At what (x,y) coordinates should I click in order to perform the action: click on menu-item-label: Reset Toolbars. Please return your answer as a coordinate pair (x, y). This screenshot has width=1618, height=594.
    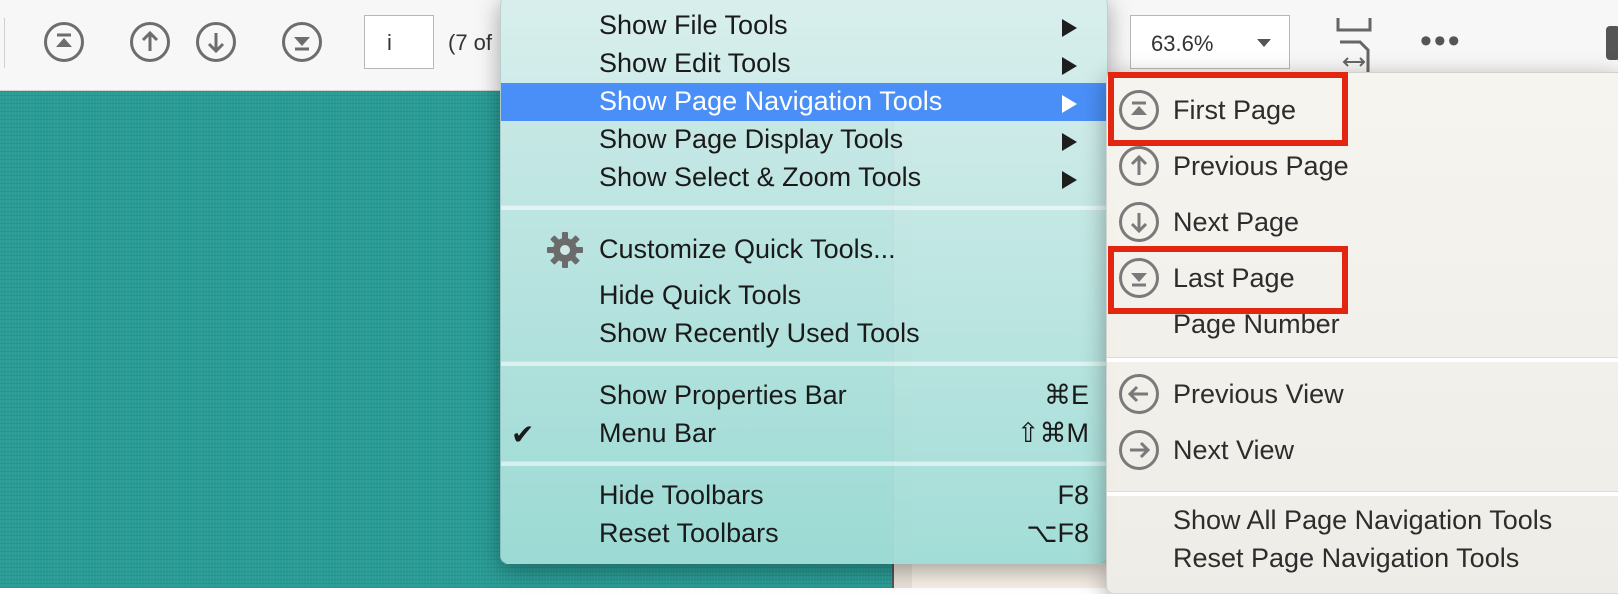
    Looking at the image, I should click on (689, 533).